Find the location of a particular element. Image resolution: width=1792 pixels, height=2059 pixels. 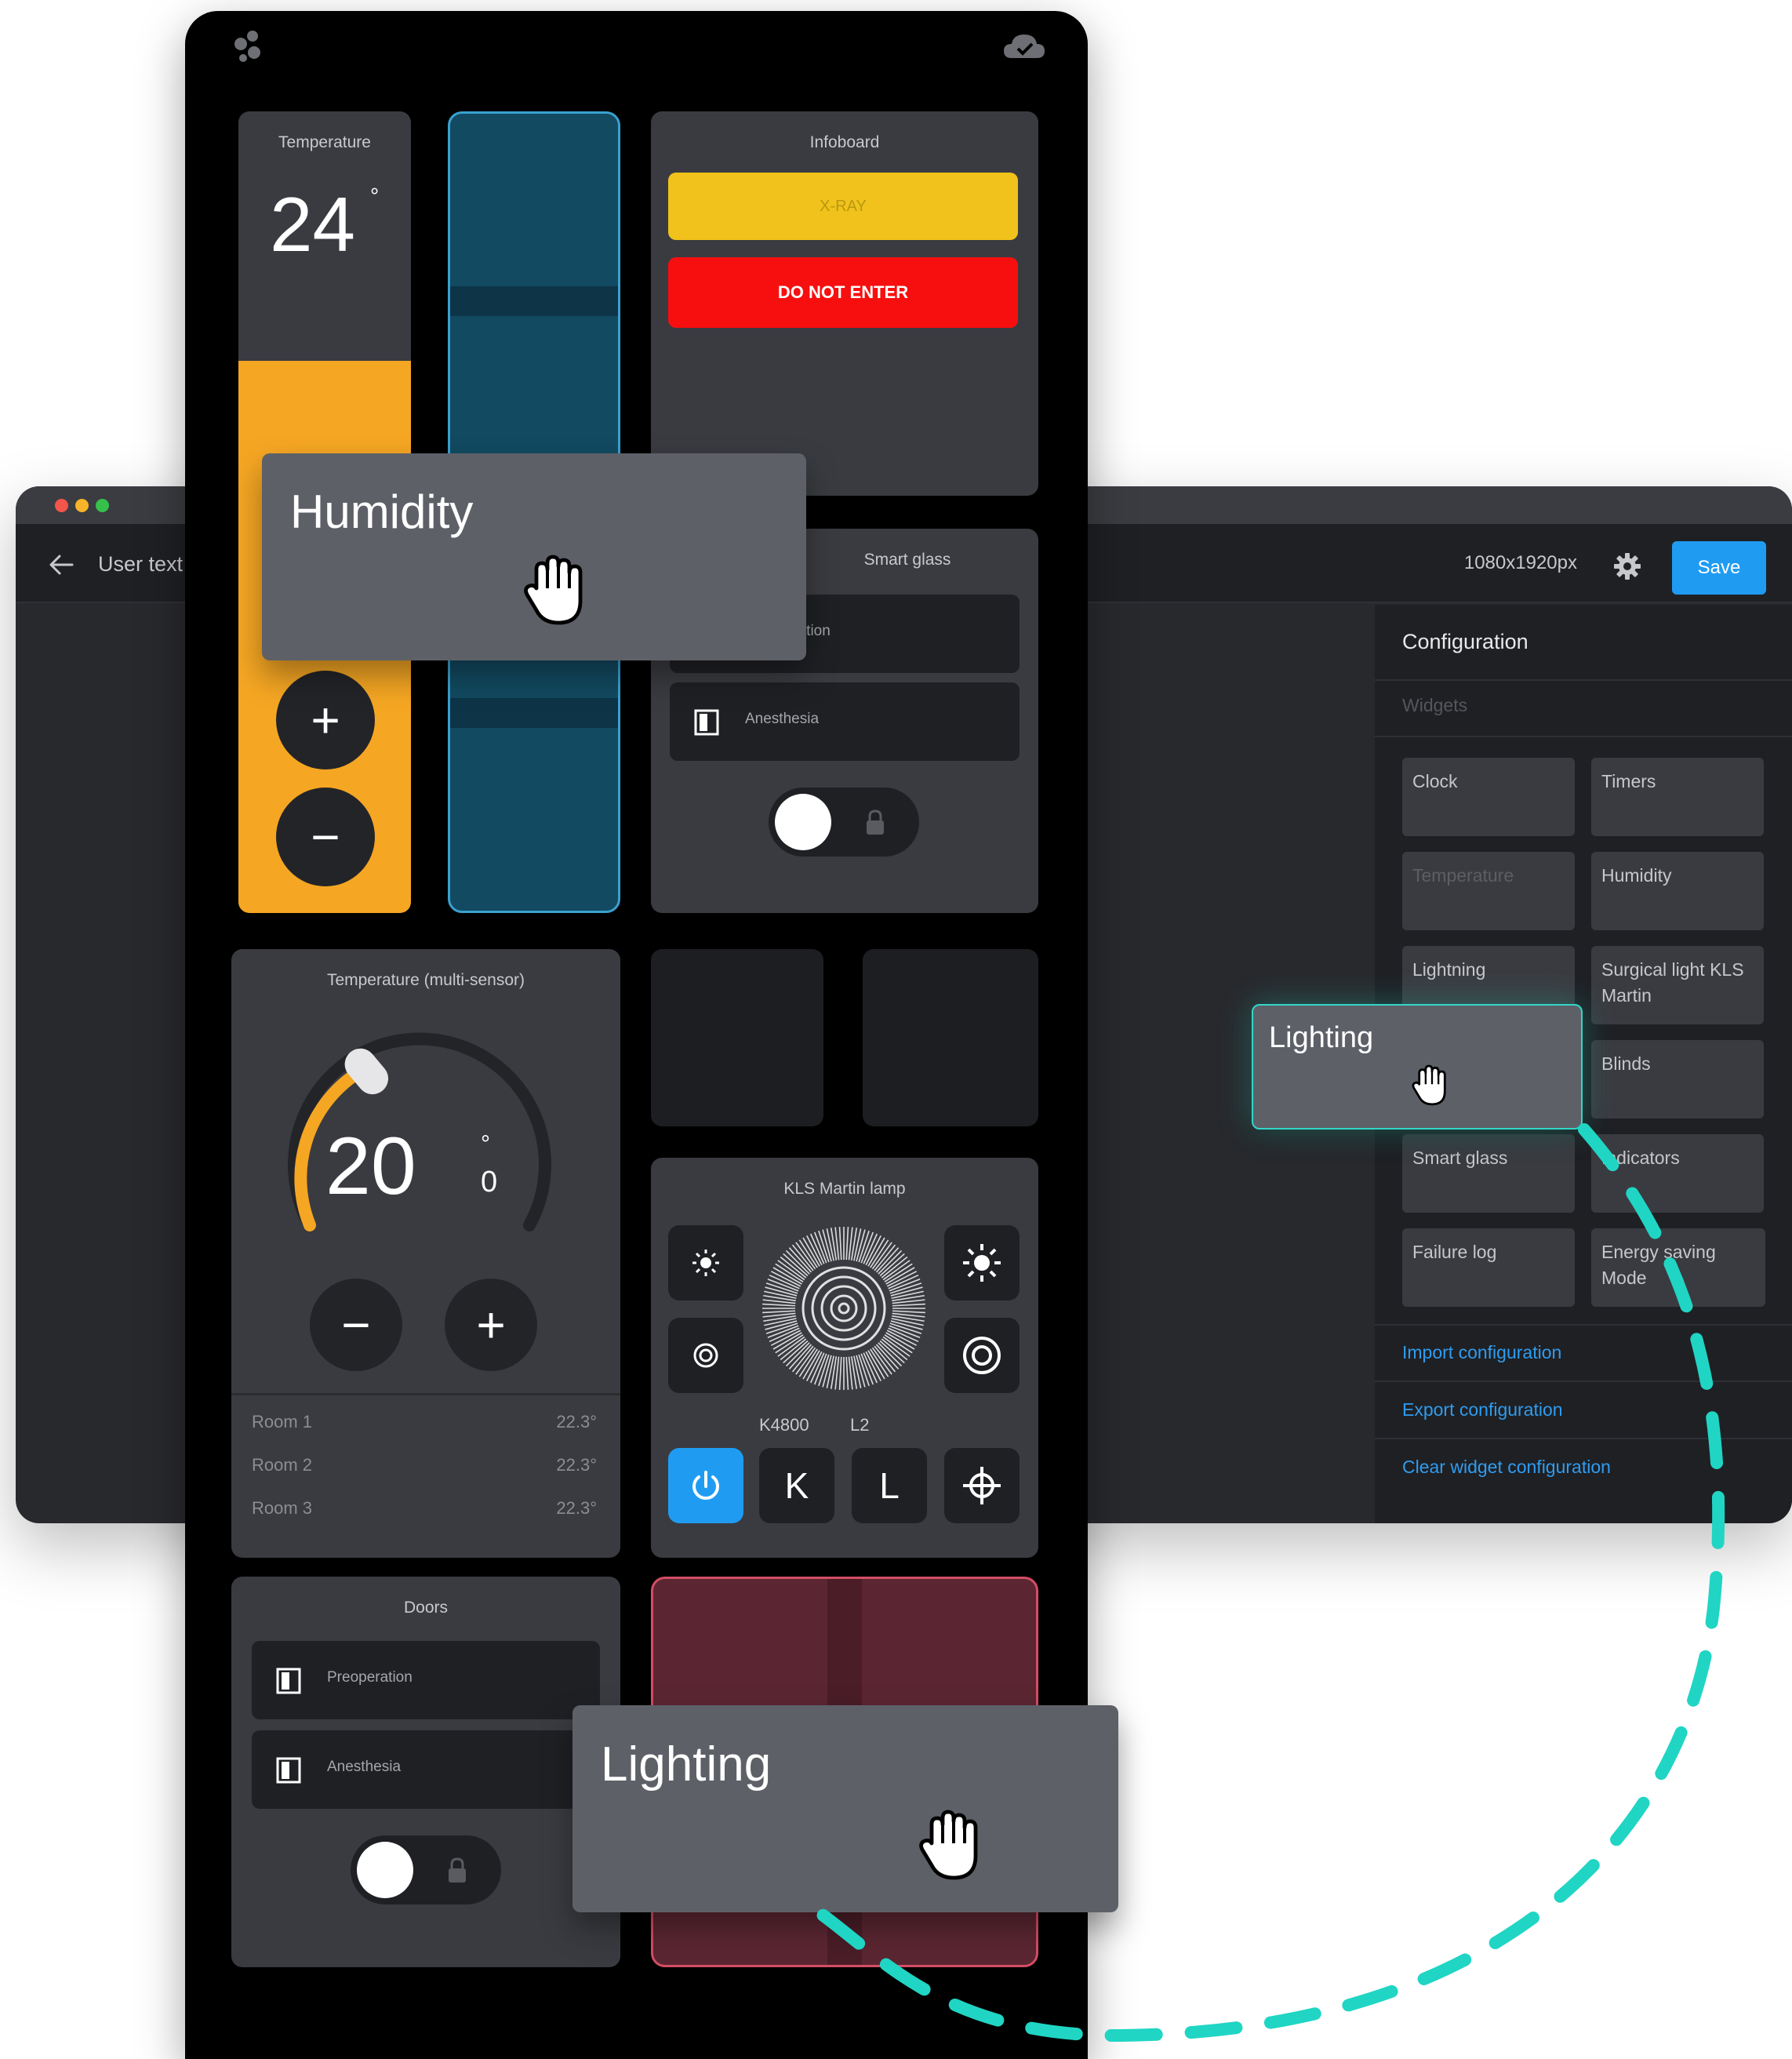

lamp-power-button is located at coordinates (706, 1485).